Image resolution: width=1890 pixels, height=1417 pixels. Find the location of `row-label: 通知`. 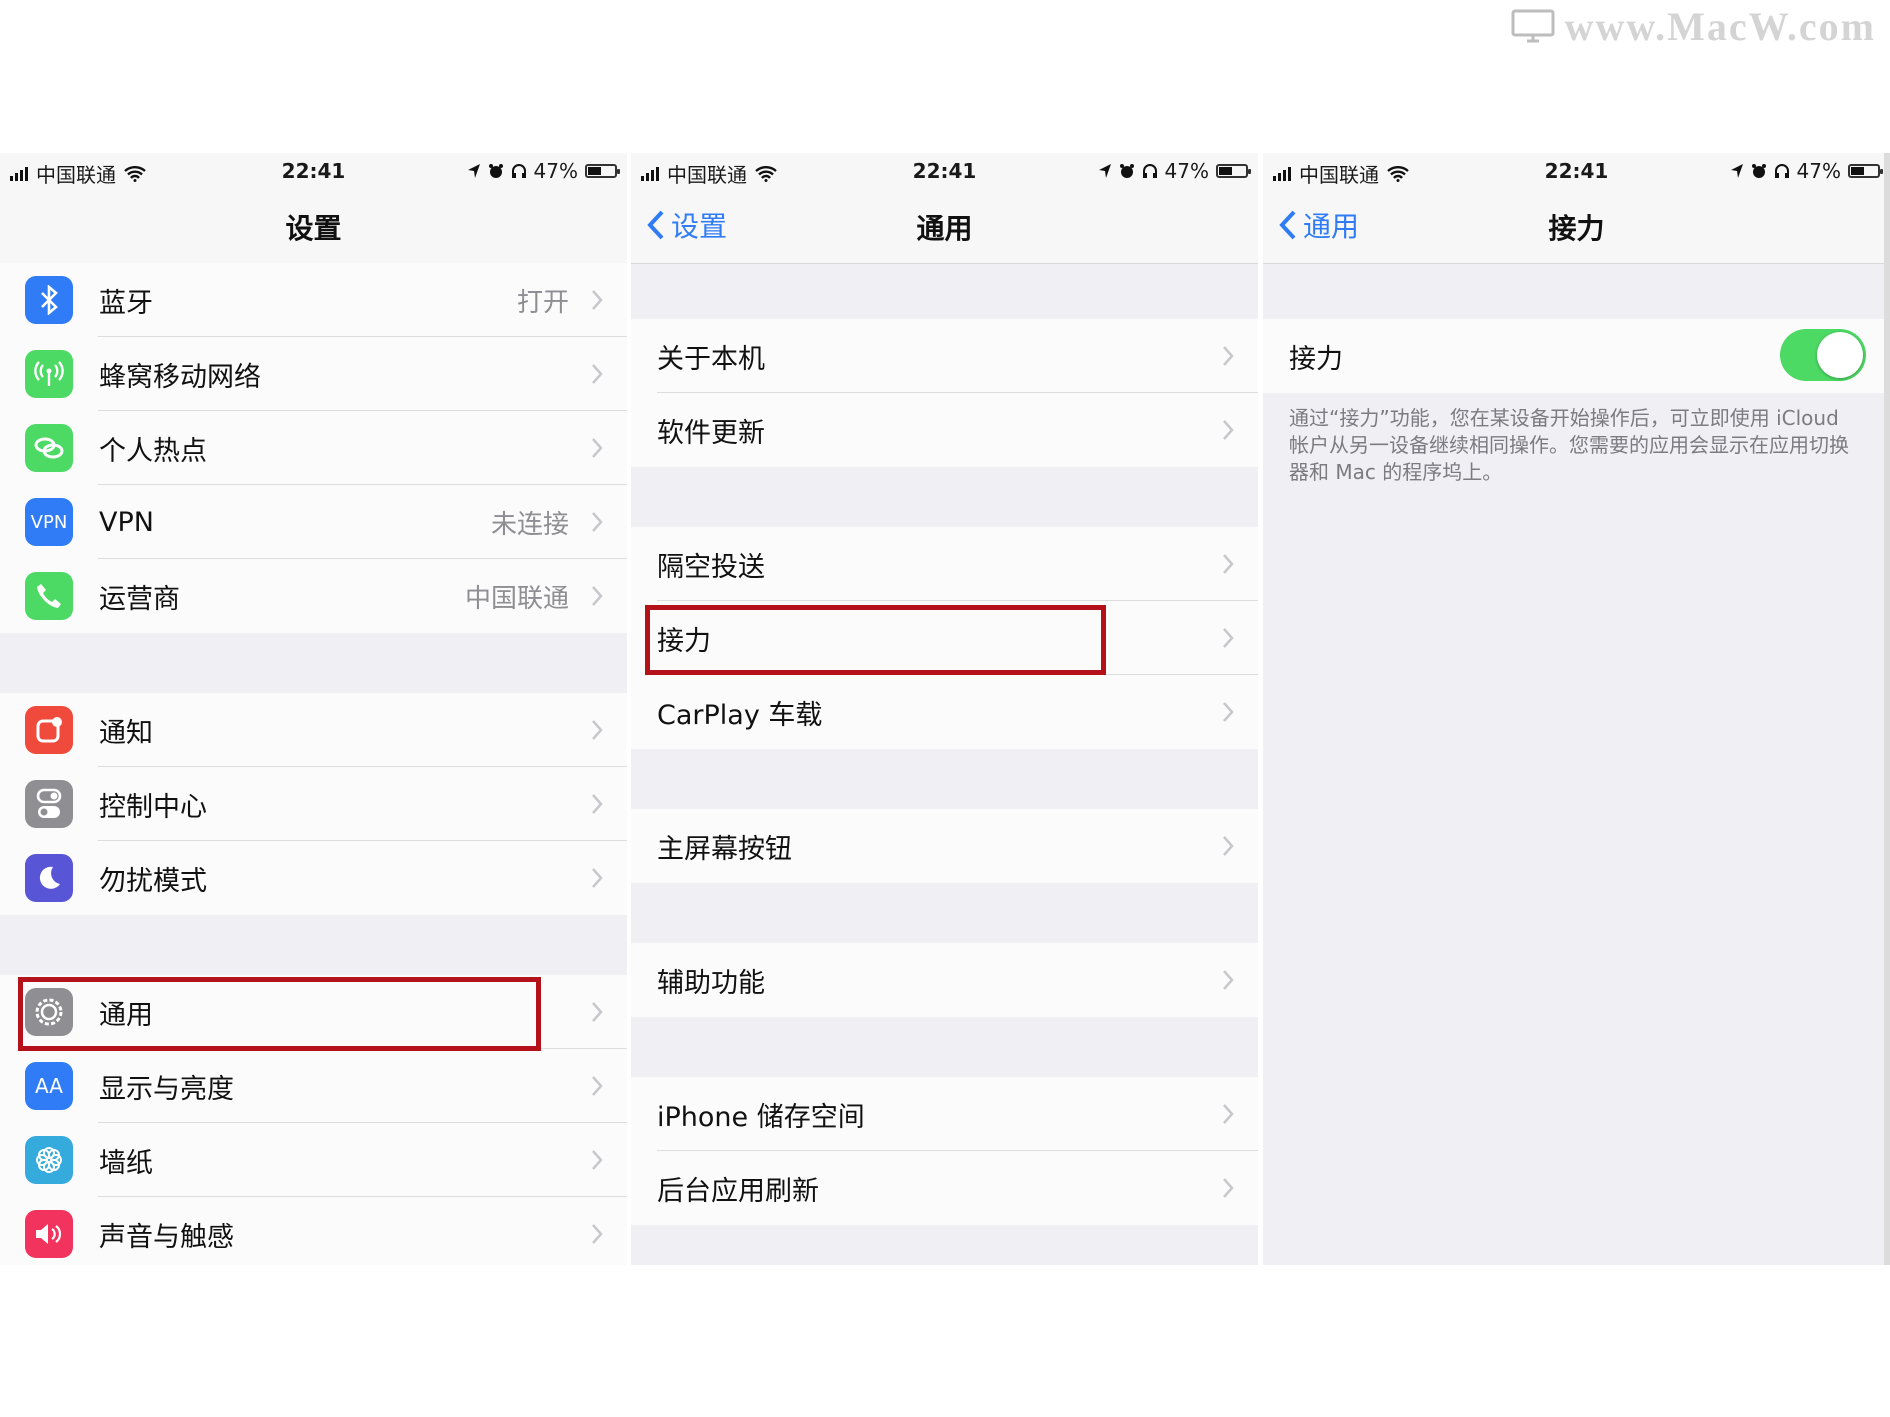

row-label: 通知 is located at coordinates (126, 733).